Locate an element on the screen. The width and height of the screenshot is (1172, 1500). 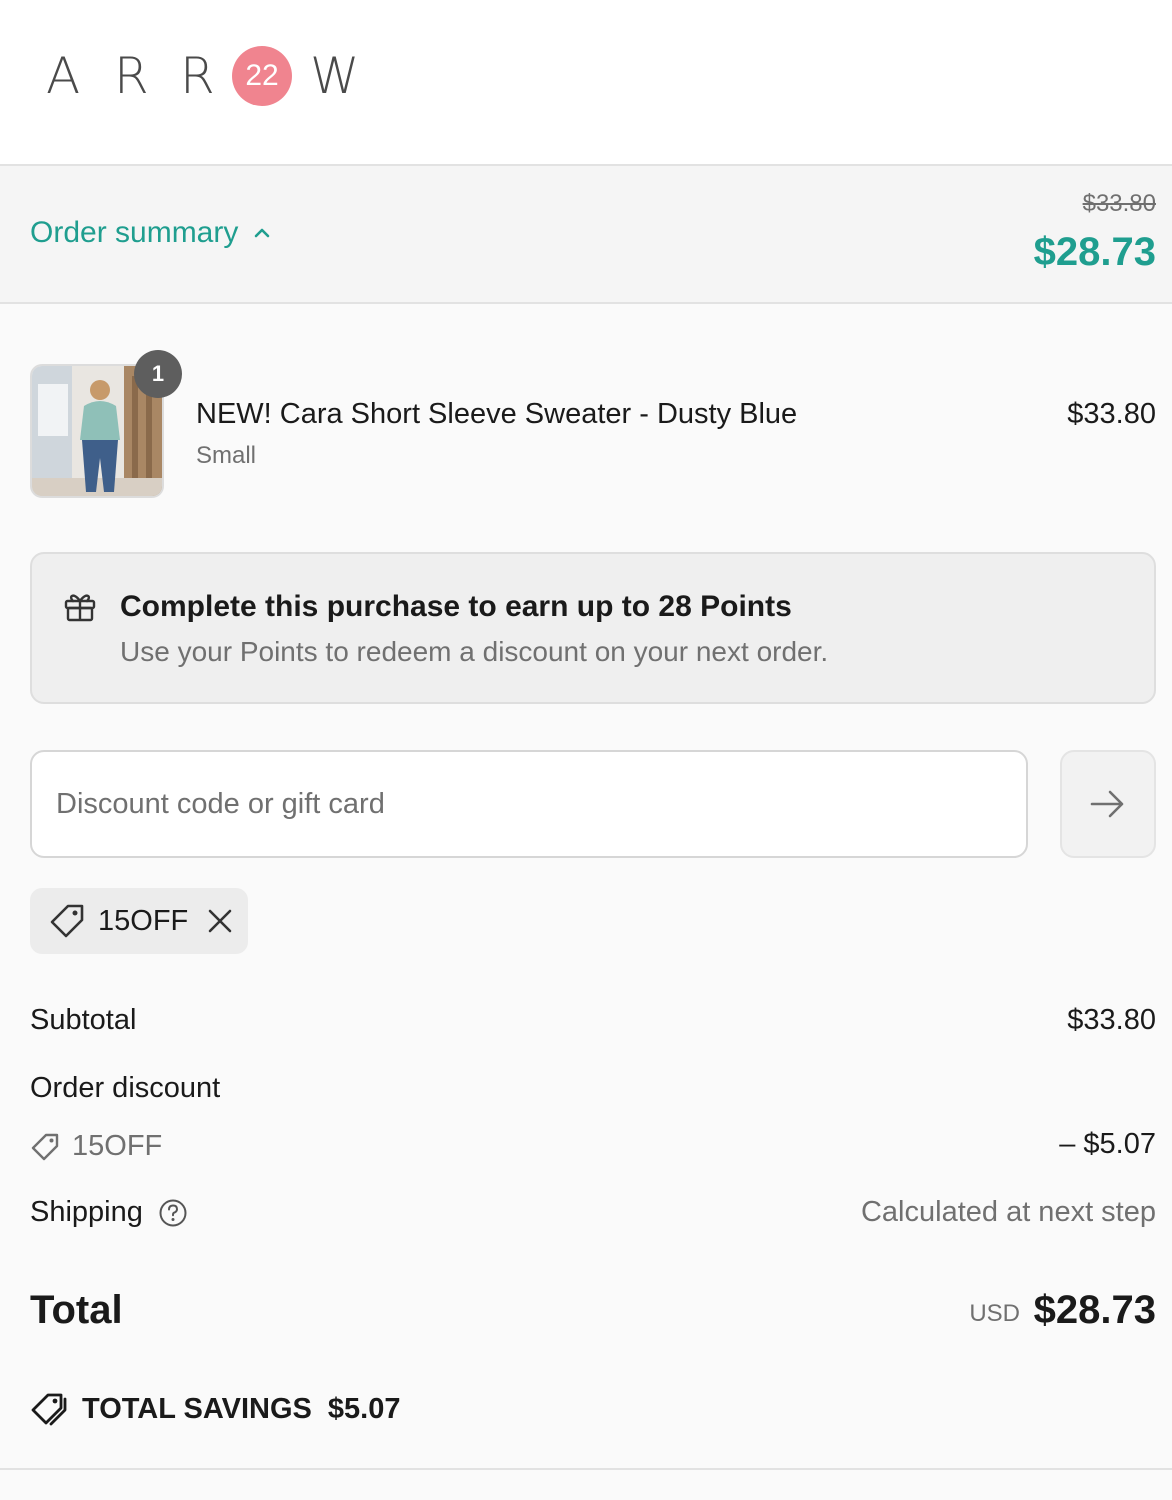
total-value: $28.73 is located at coordinates (1094, 1310).